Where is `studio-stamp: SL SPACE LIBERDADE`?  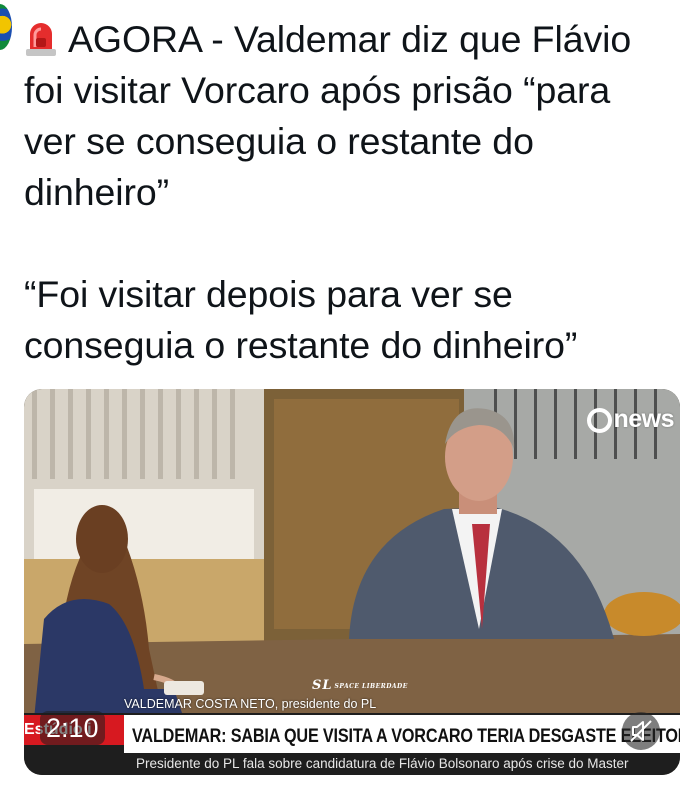
studio-stamp: SL SPACE LIBERDADE is located at coordinates (360, 685).